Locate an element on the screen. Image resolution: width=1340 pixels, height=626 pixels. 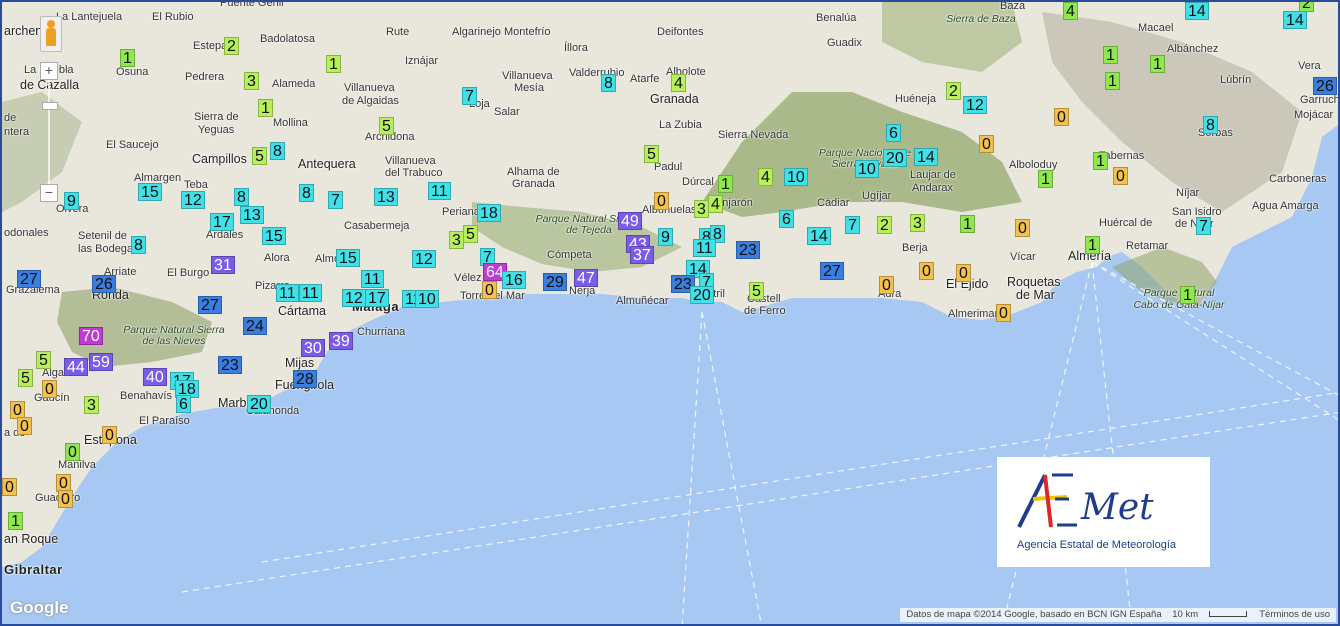
station-marker: 40 is located at coordinates (155, 377).